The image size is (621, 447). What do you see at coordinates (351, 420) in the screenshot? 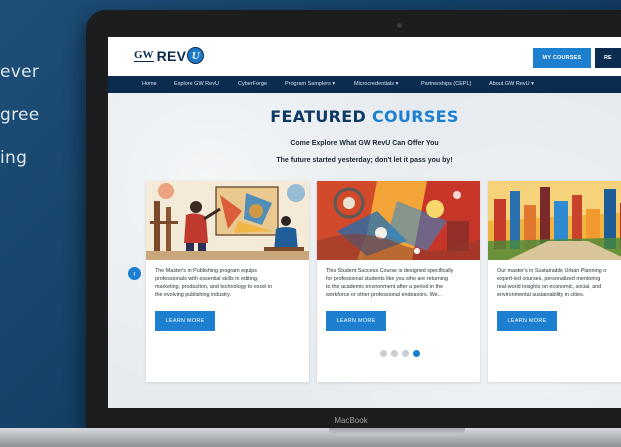
I see `macbook-label: MacBook` at bounding box center [351, 420].